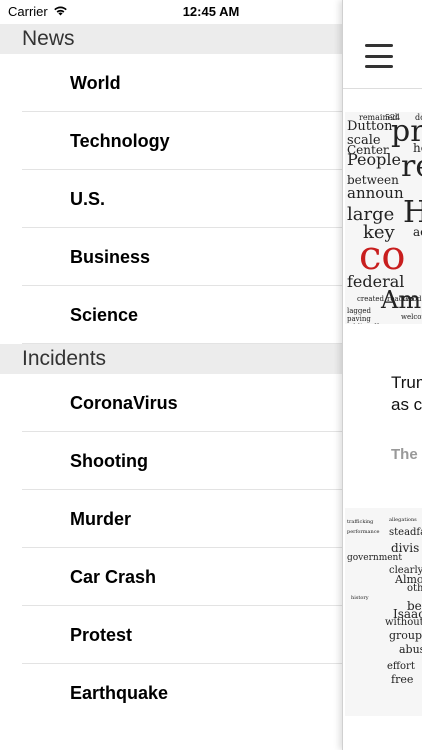 The height and width of the screenshot is (750, 422). What do you see at coordinates (359, 311) in the screenshot?
I see `word-cloud-word: lagged` at bounding box center [359, 311].